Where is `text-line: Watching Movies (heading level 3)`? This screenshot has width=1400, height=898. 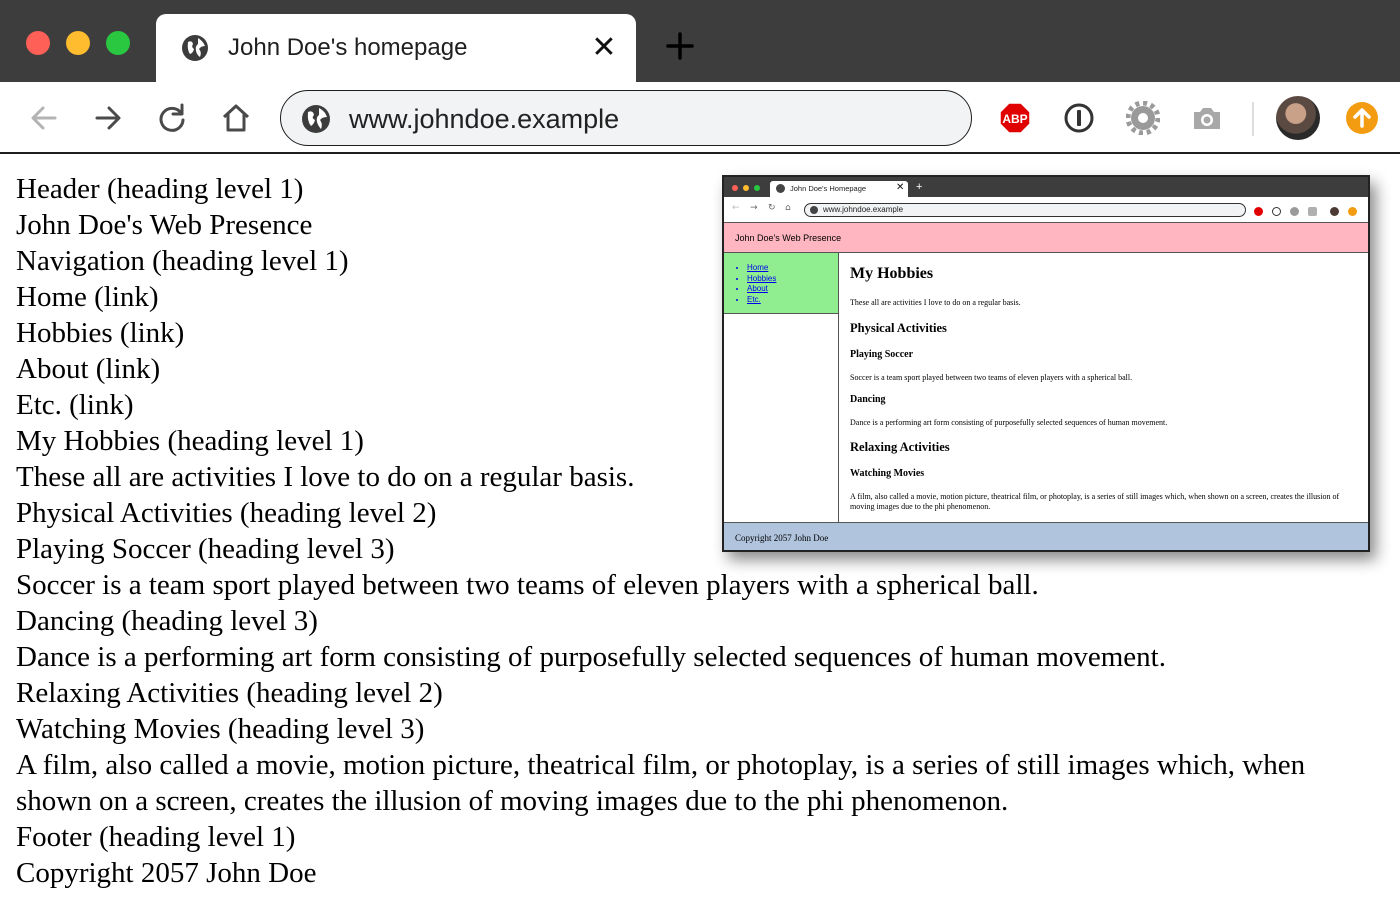 text-line: Watching Movies (heading level 3) is located at coordinates (220, 729).